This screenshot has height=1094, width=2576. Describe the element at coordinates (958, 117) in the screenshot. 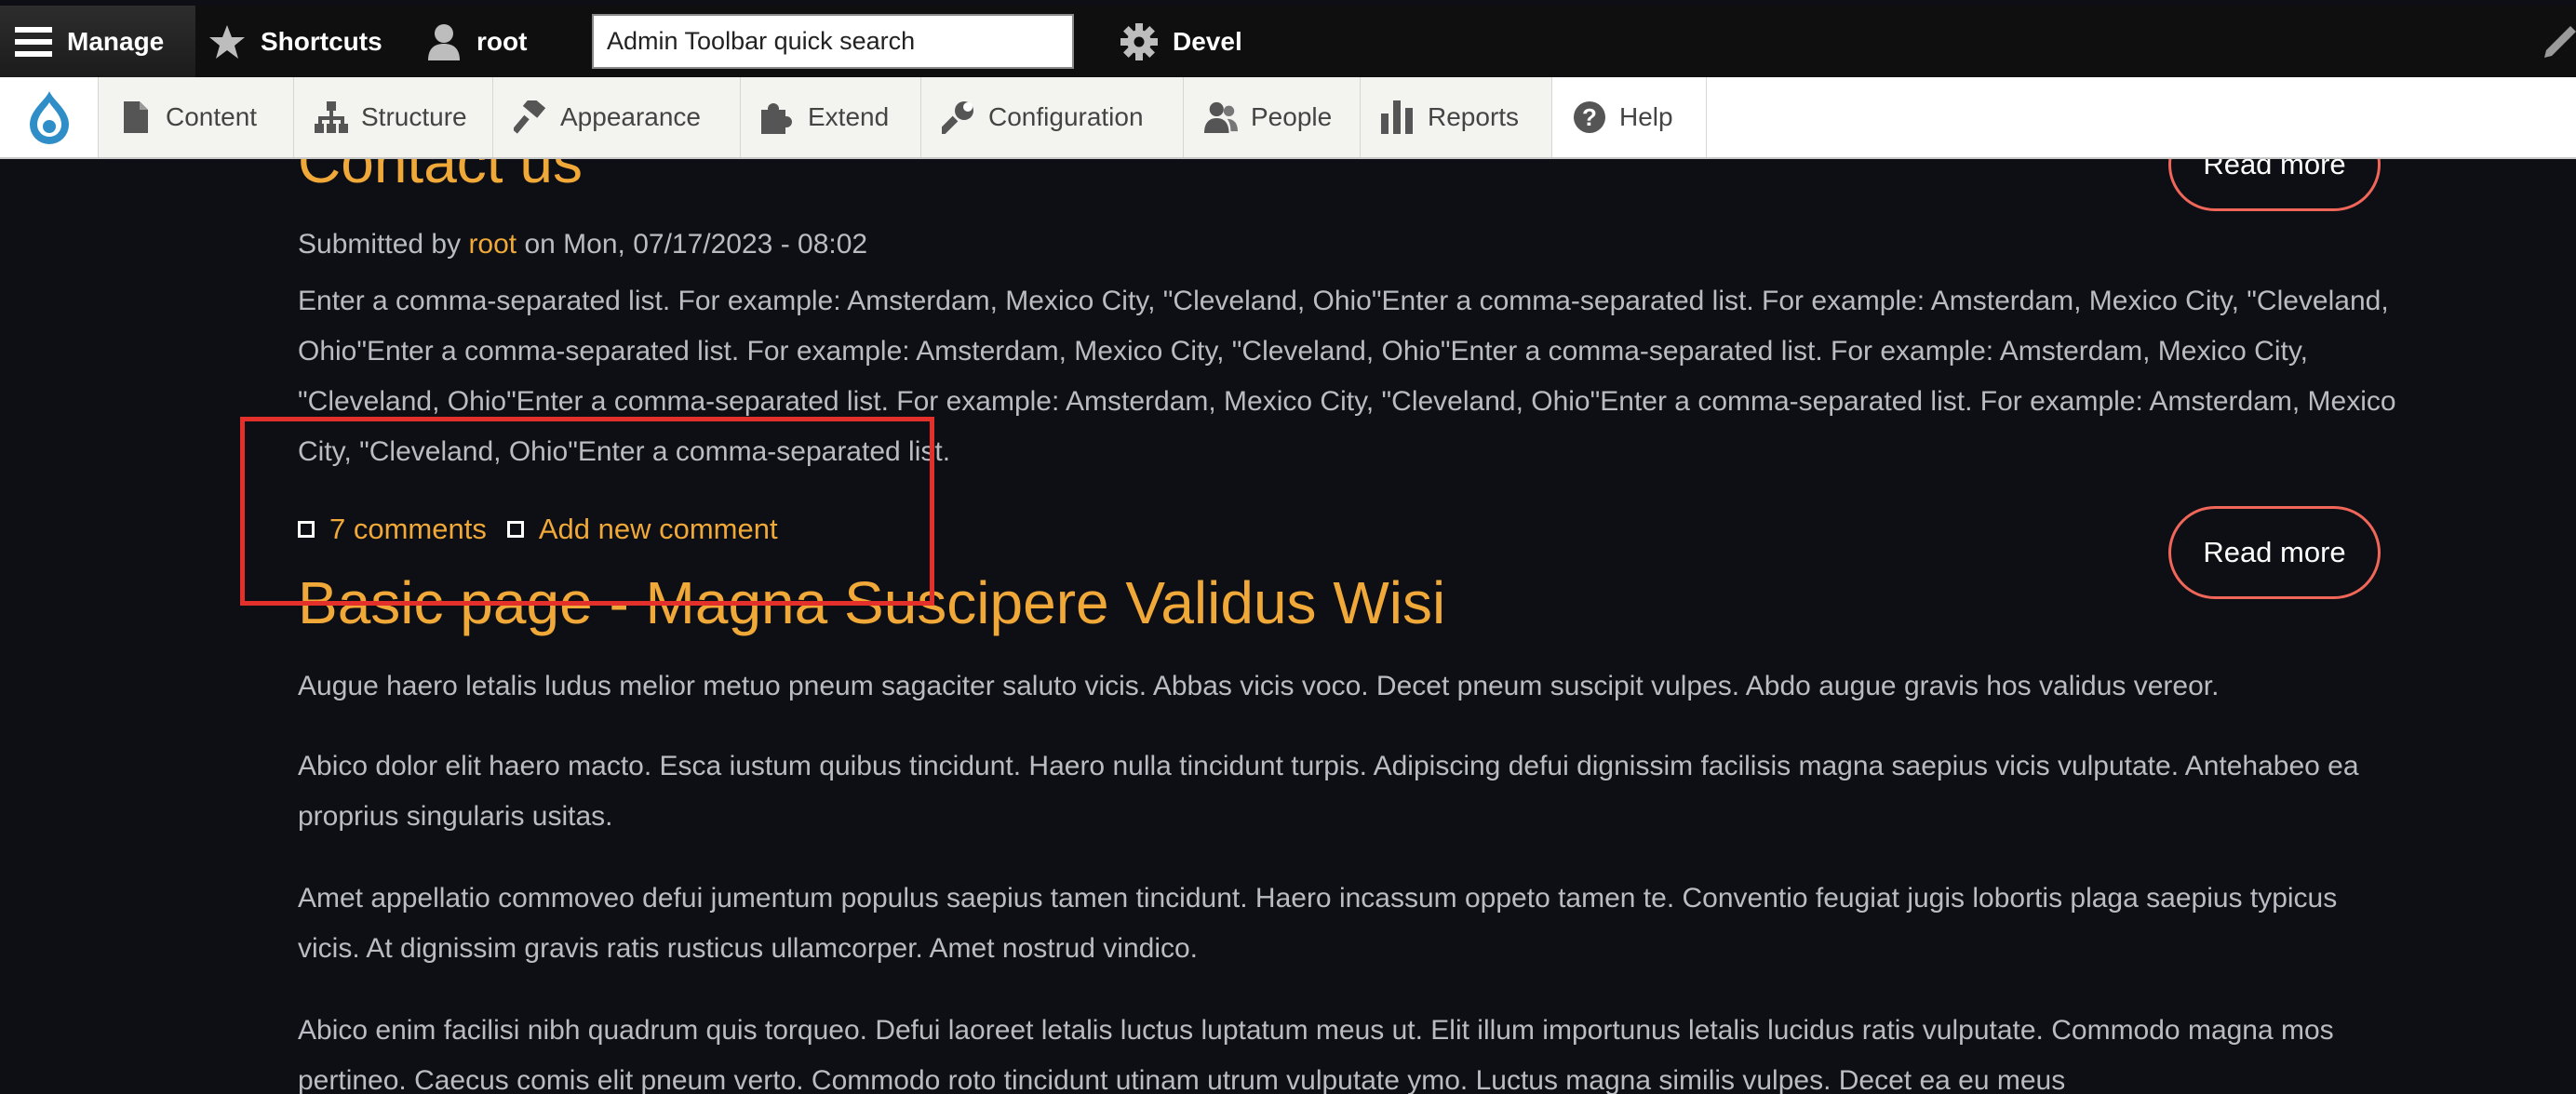

I see `wrench-icon` at that location.